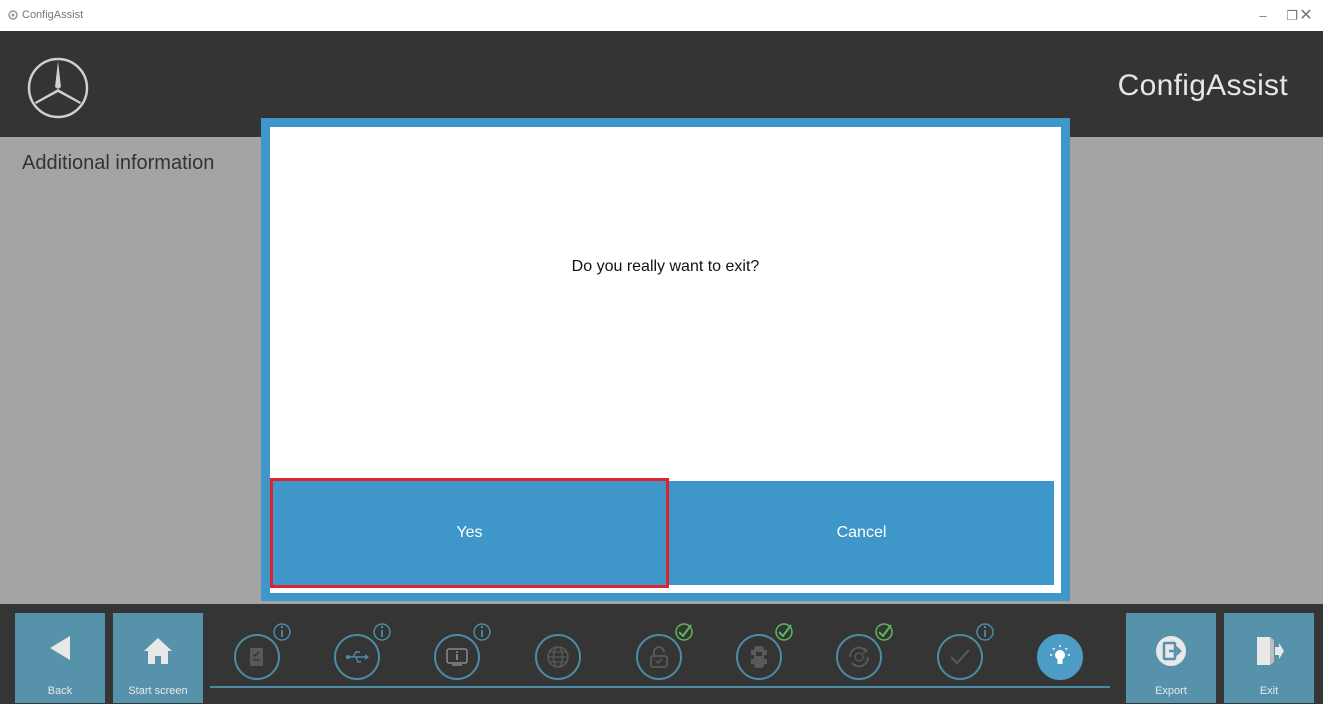 The image size is (1323, 704). Describe the element at coordinates (1060, 654) in the screenshot. I see `lightbulb-icon` at that location.